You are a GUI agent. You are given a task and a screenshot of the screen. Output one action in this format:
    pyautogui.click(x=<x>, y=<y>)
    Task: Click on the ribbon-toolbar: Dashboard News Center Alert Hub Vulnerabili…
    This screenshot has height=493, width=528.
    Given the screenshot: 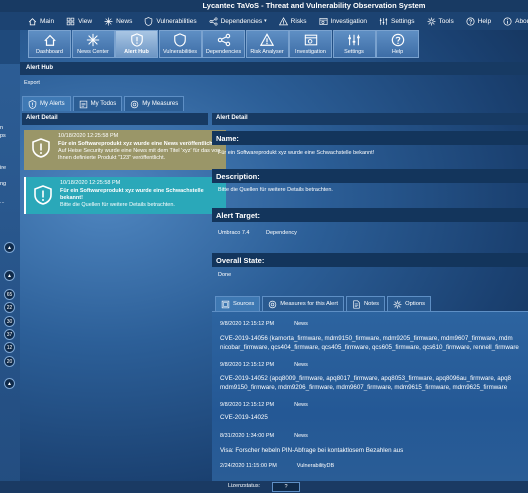 What is the action you would take?
    pyautogui.click(x=278, y=44)
    